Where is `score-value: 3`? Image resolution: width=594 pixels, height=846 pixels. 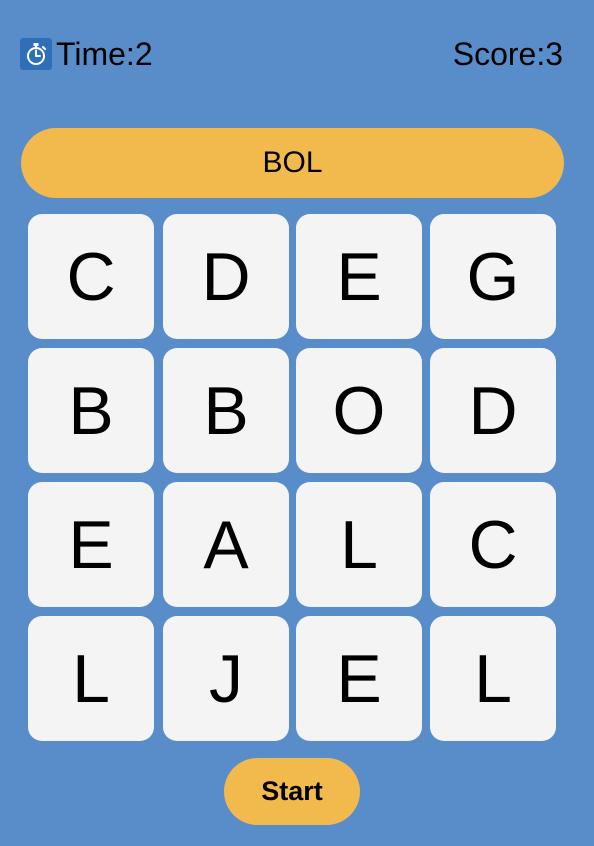
score-value: 3 is located at coordinates (554, 54).